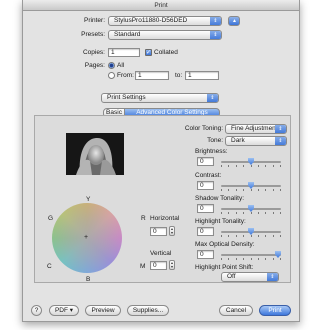 The image size is (320, 330). I want to click on highlight-tonality-field: 0, so click(205, 231).